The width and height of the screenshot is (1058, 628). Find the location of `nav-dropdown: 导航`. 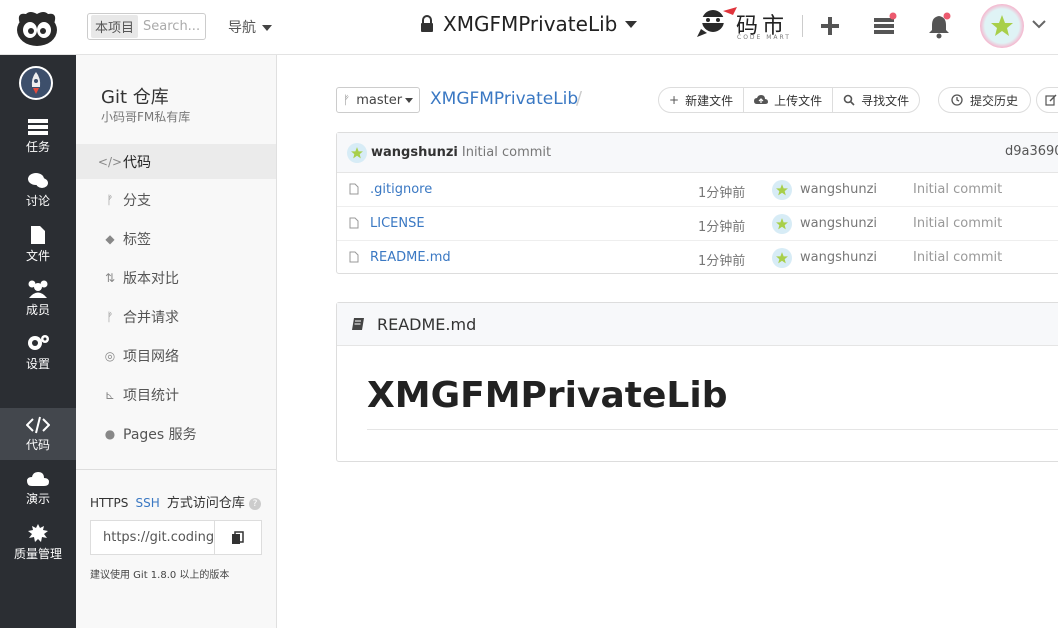

nav-dropdown: 导航 is located at coordinates (250, 27).